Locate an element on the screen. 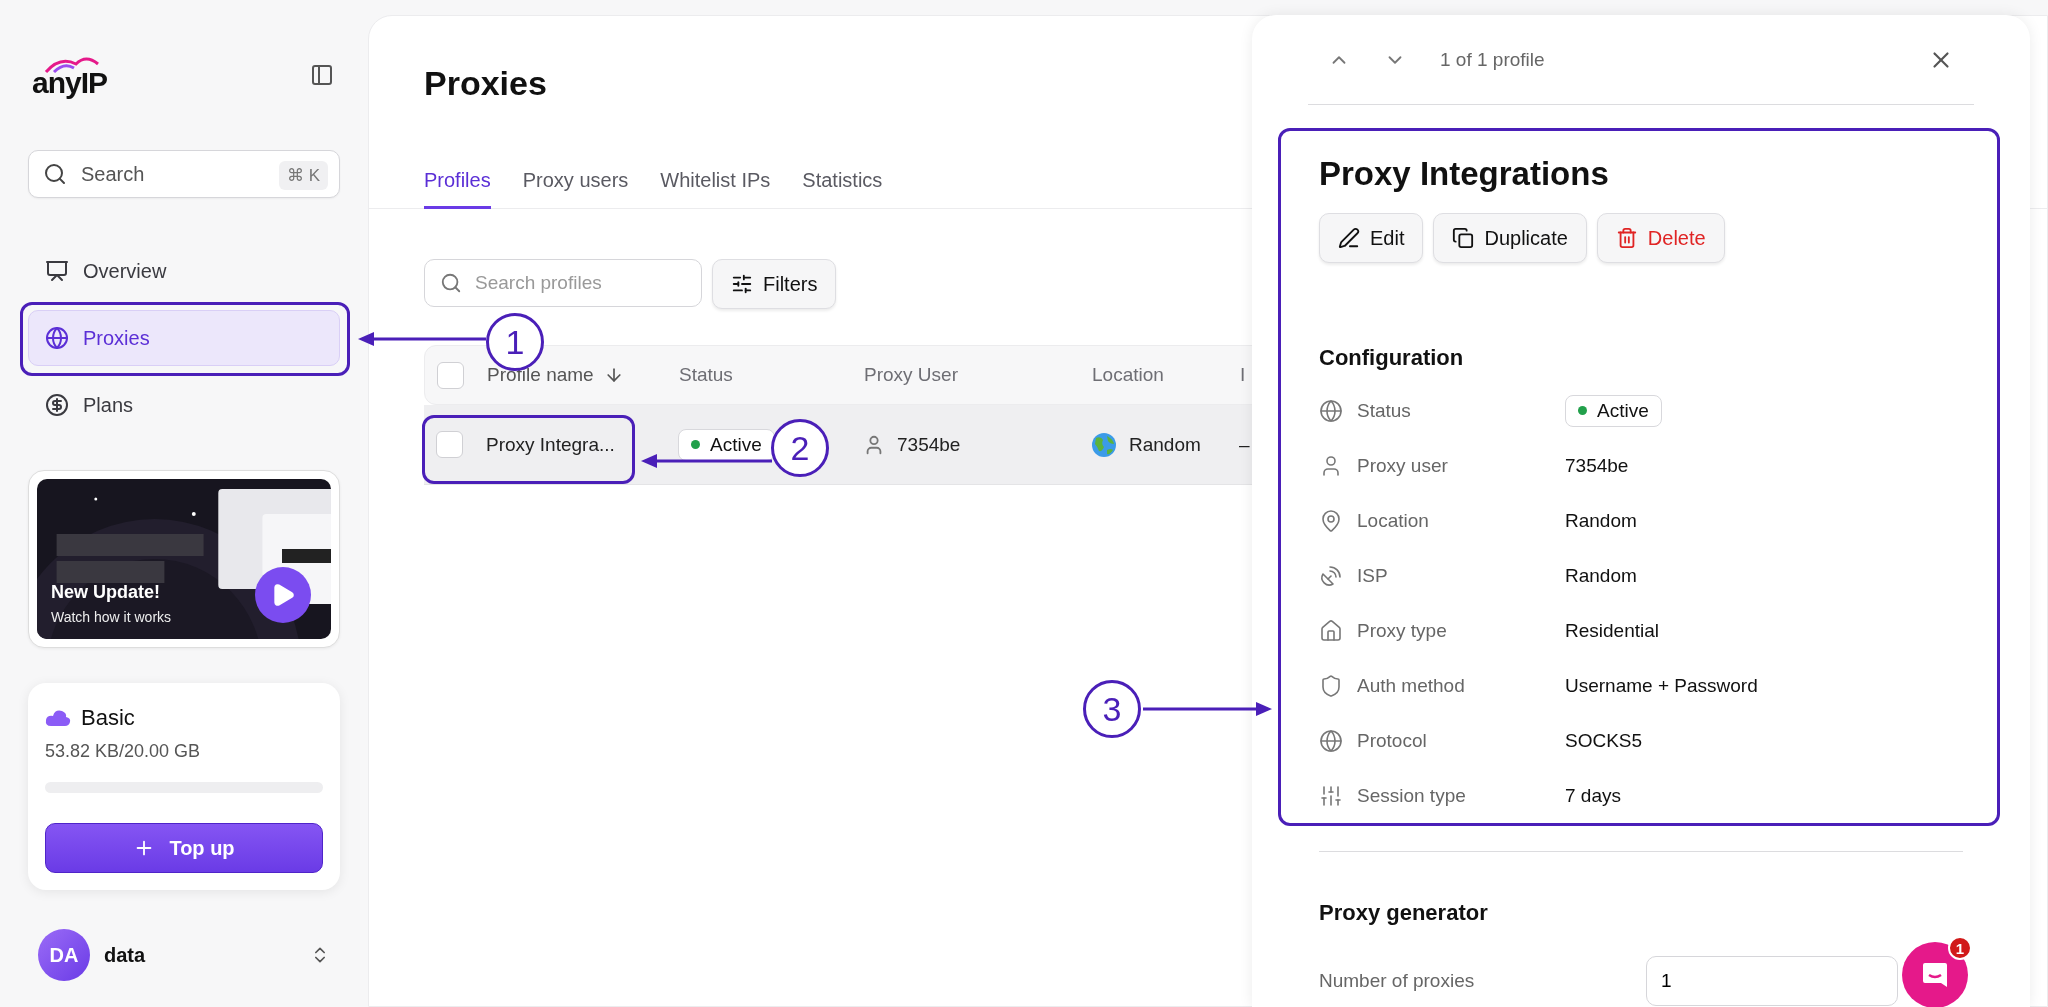 This screenshot has width=2048, height=1007. table-cell: Random is located at coordinates (1165, 444).